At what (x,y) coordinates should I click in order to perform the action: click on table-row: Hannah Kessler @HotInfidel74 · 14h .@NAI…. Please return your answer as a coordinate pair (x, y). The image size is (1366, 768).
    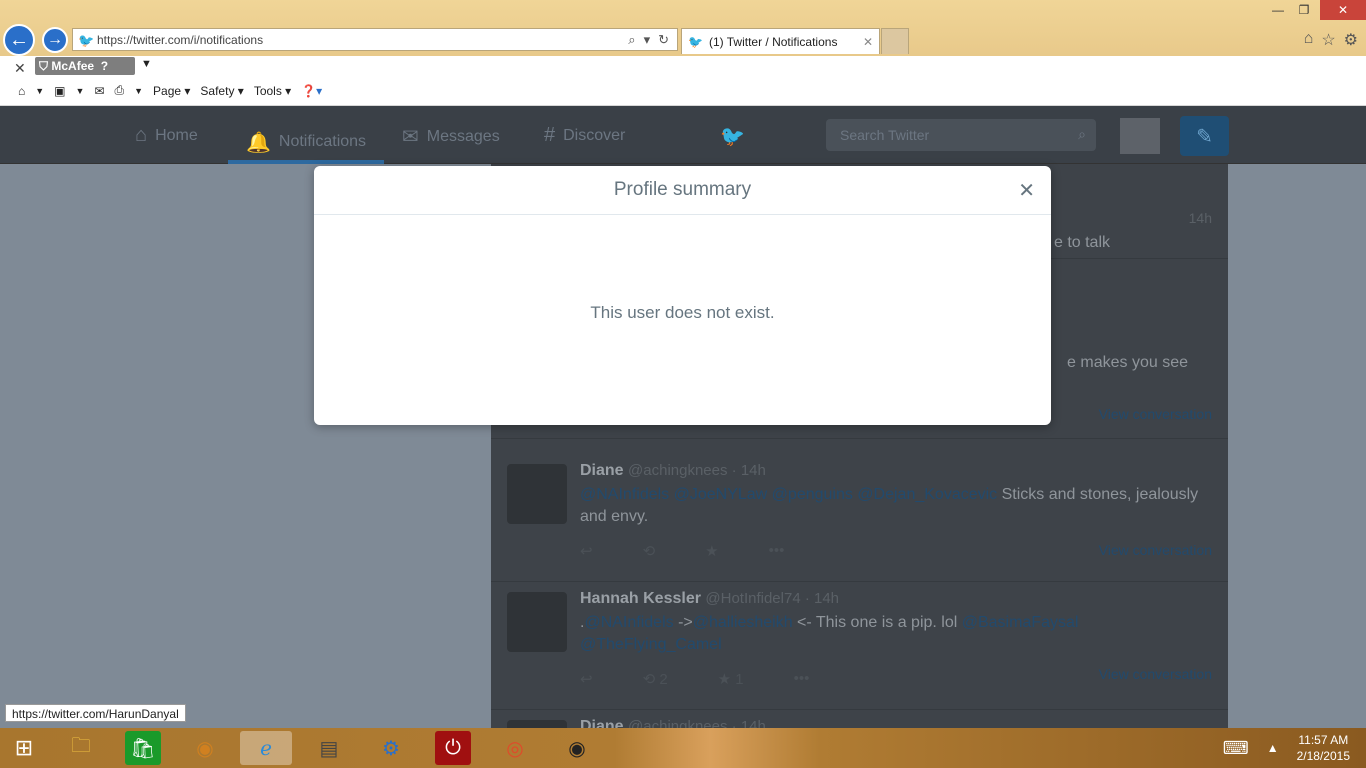
    Looking at the image, I should click on (859, 646).